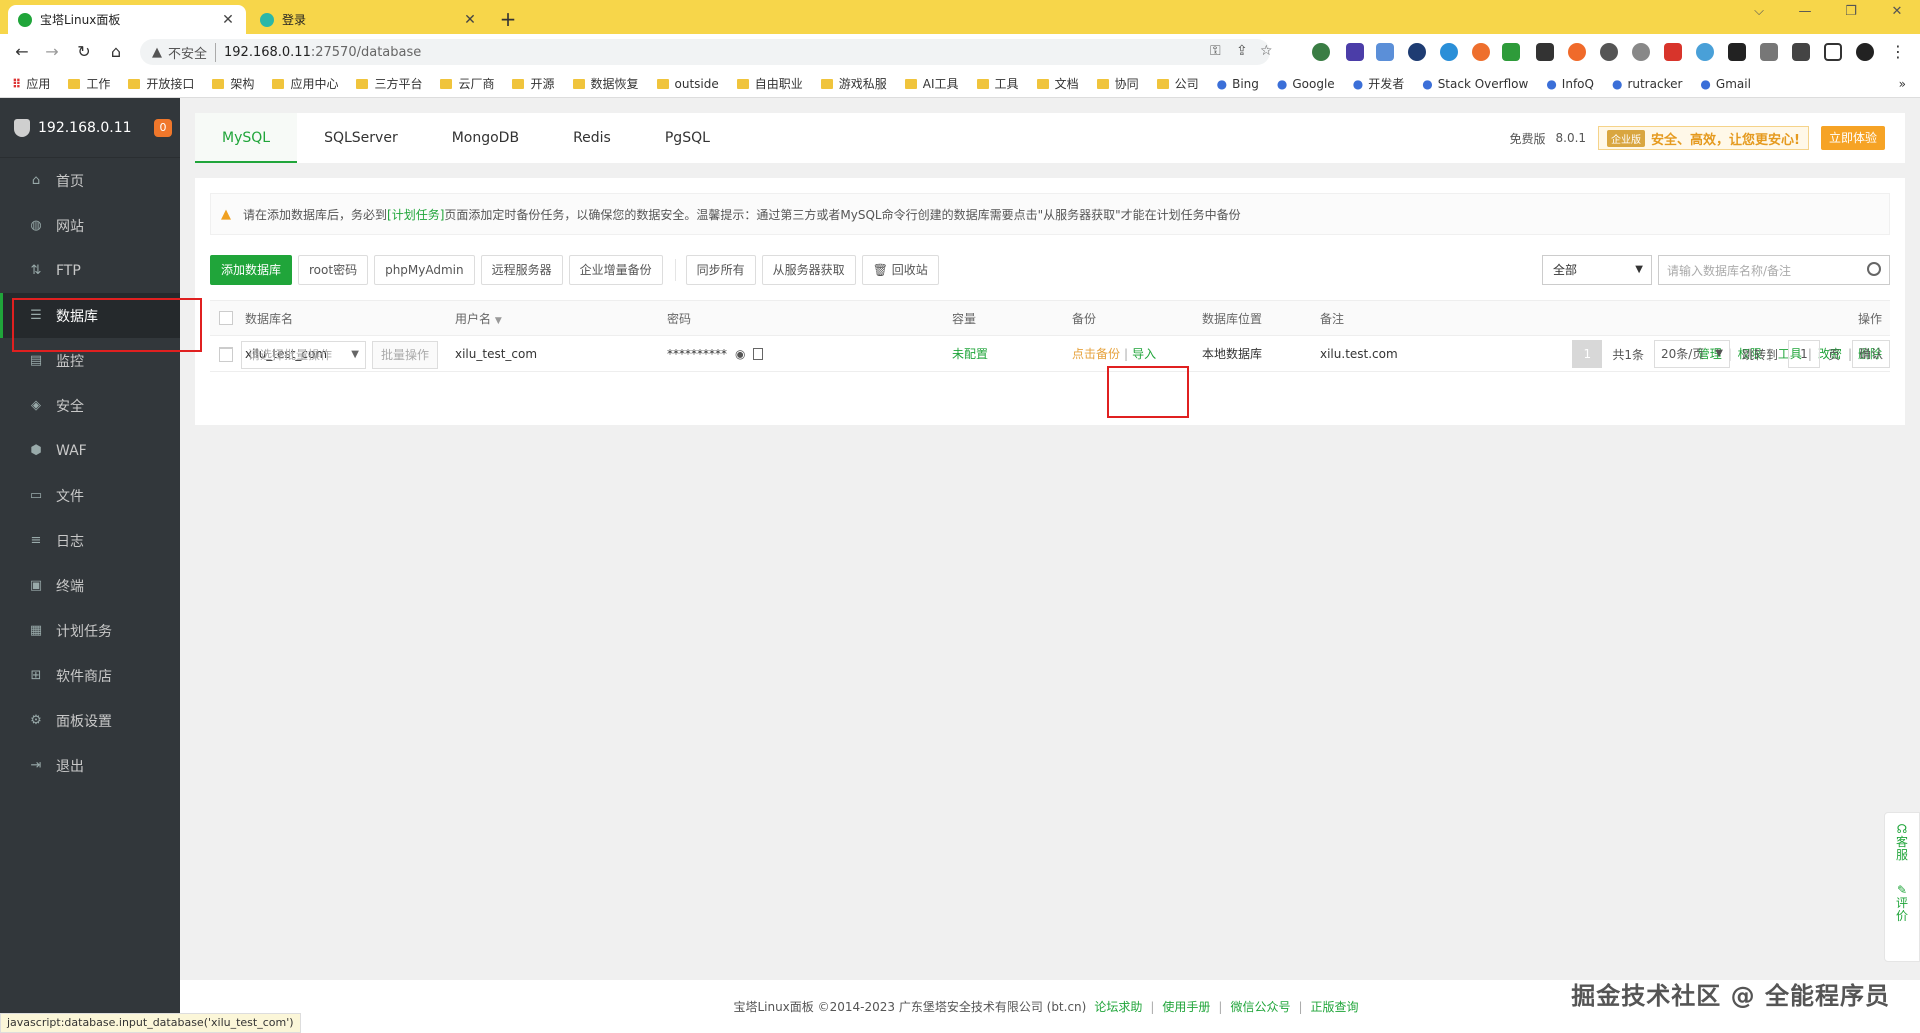 The width and height of the screenshot is (1920, 1033). Describe the element at coordinates (1805, 11) in the screenshot. I see `minimize-button: —` at that location.